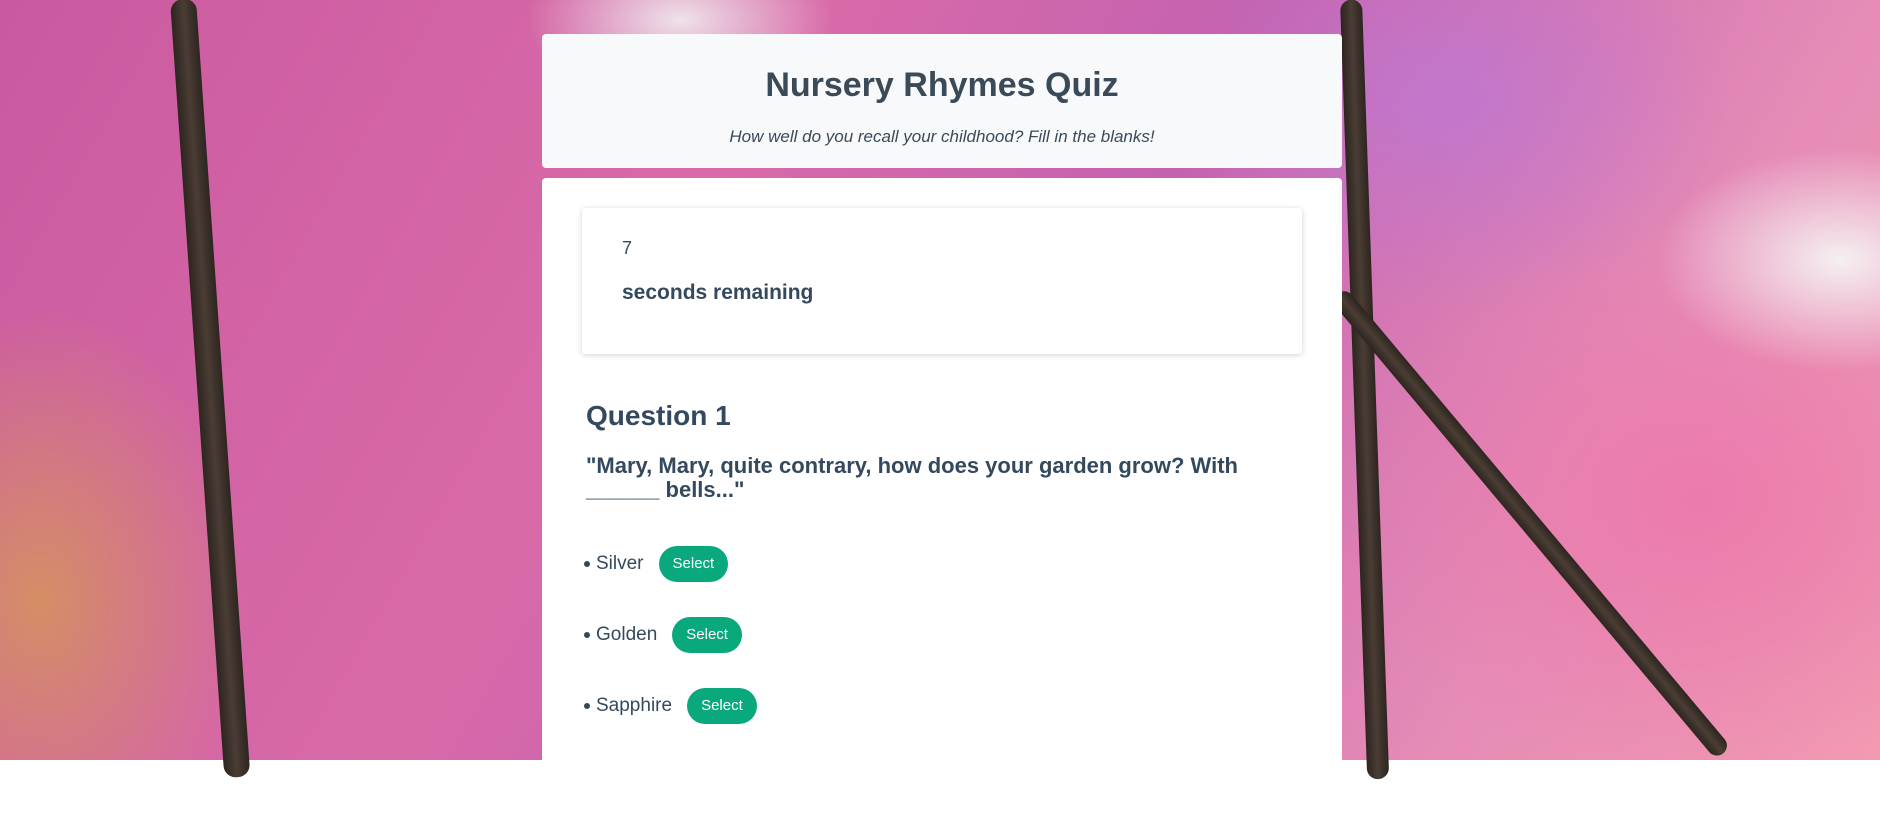 The height and width of the screenshot is (818, 1880). What do you see at coordinates (942, 281) in the screenshot?
I see `timer-panel: 7 seconds remaining` at bounding box center [942, 281].